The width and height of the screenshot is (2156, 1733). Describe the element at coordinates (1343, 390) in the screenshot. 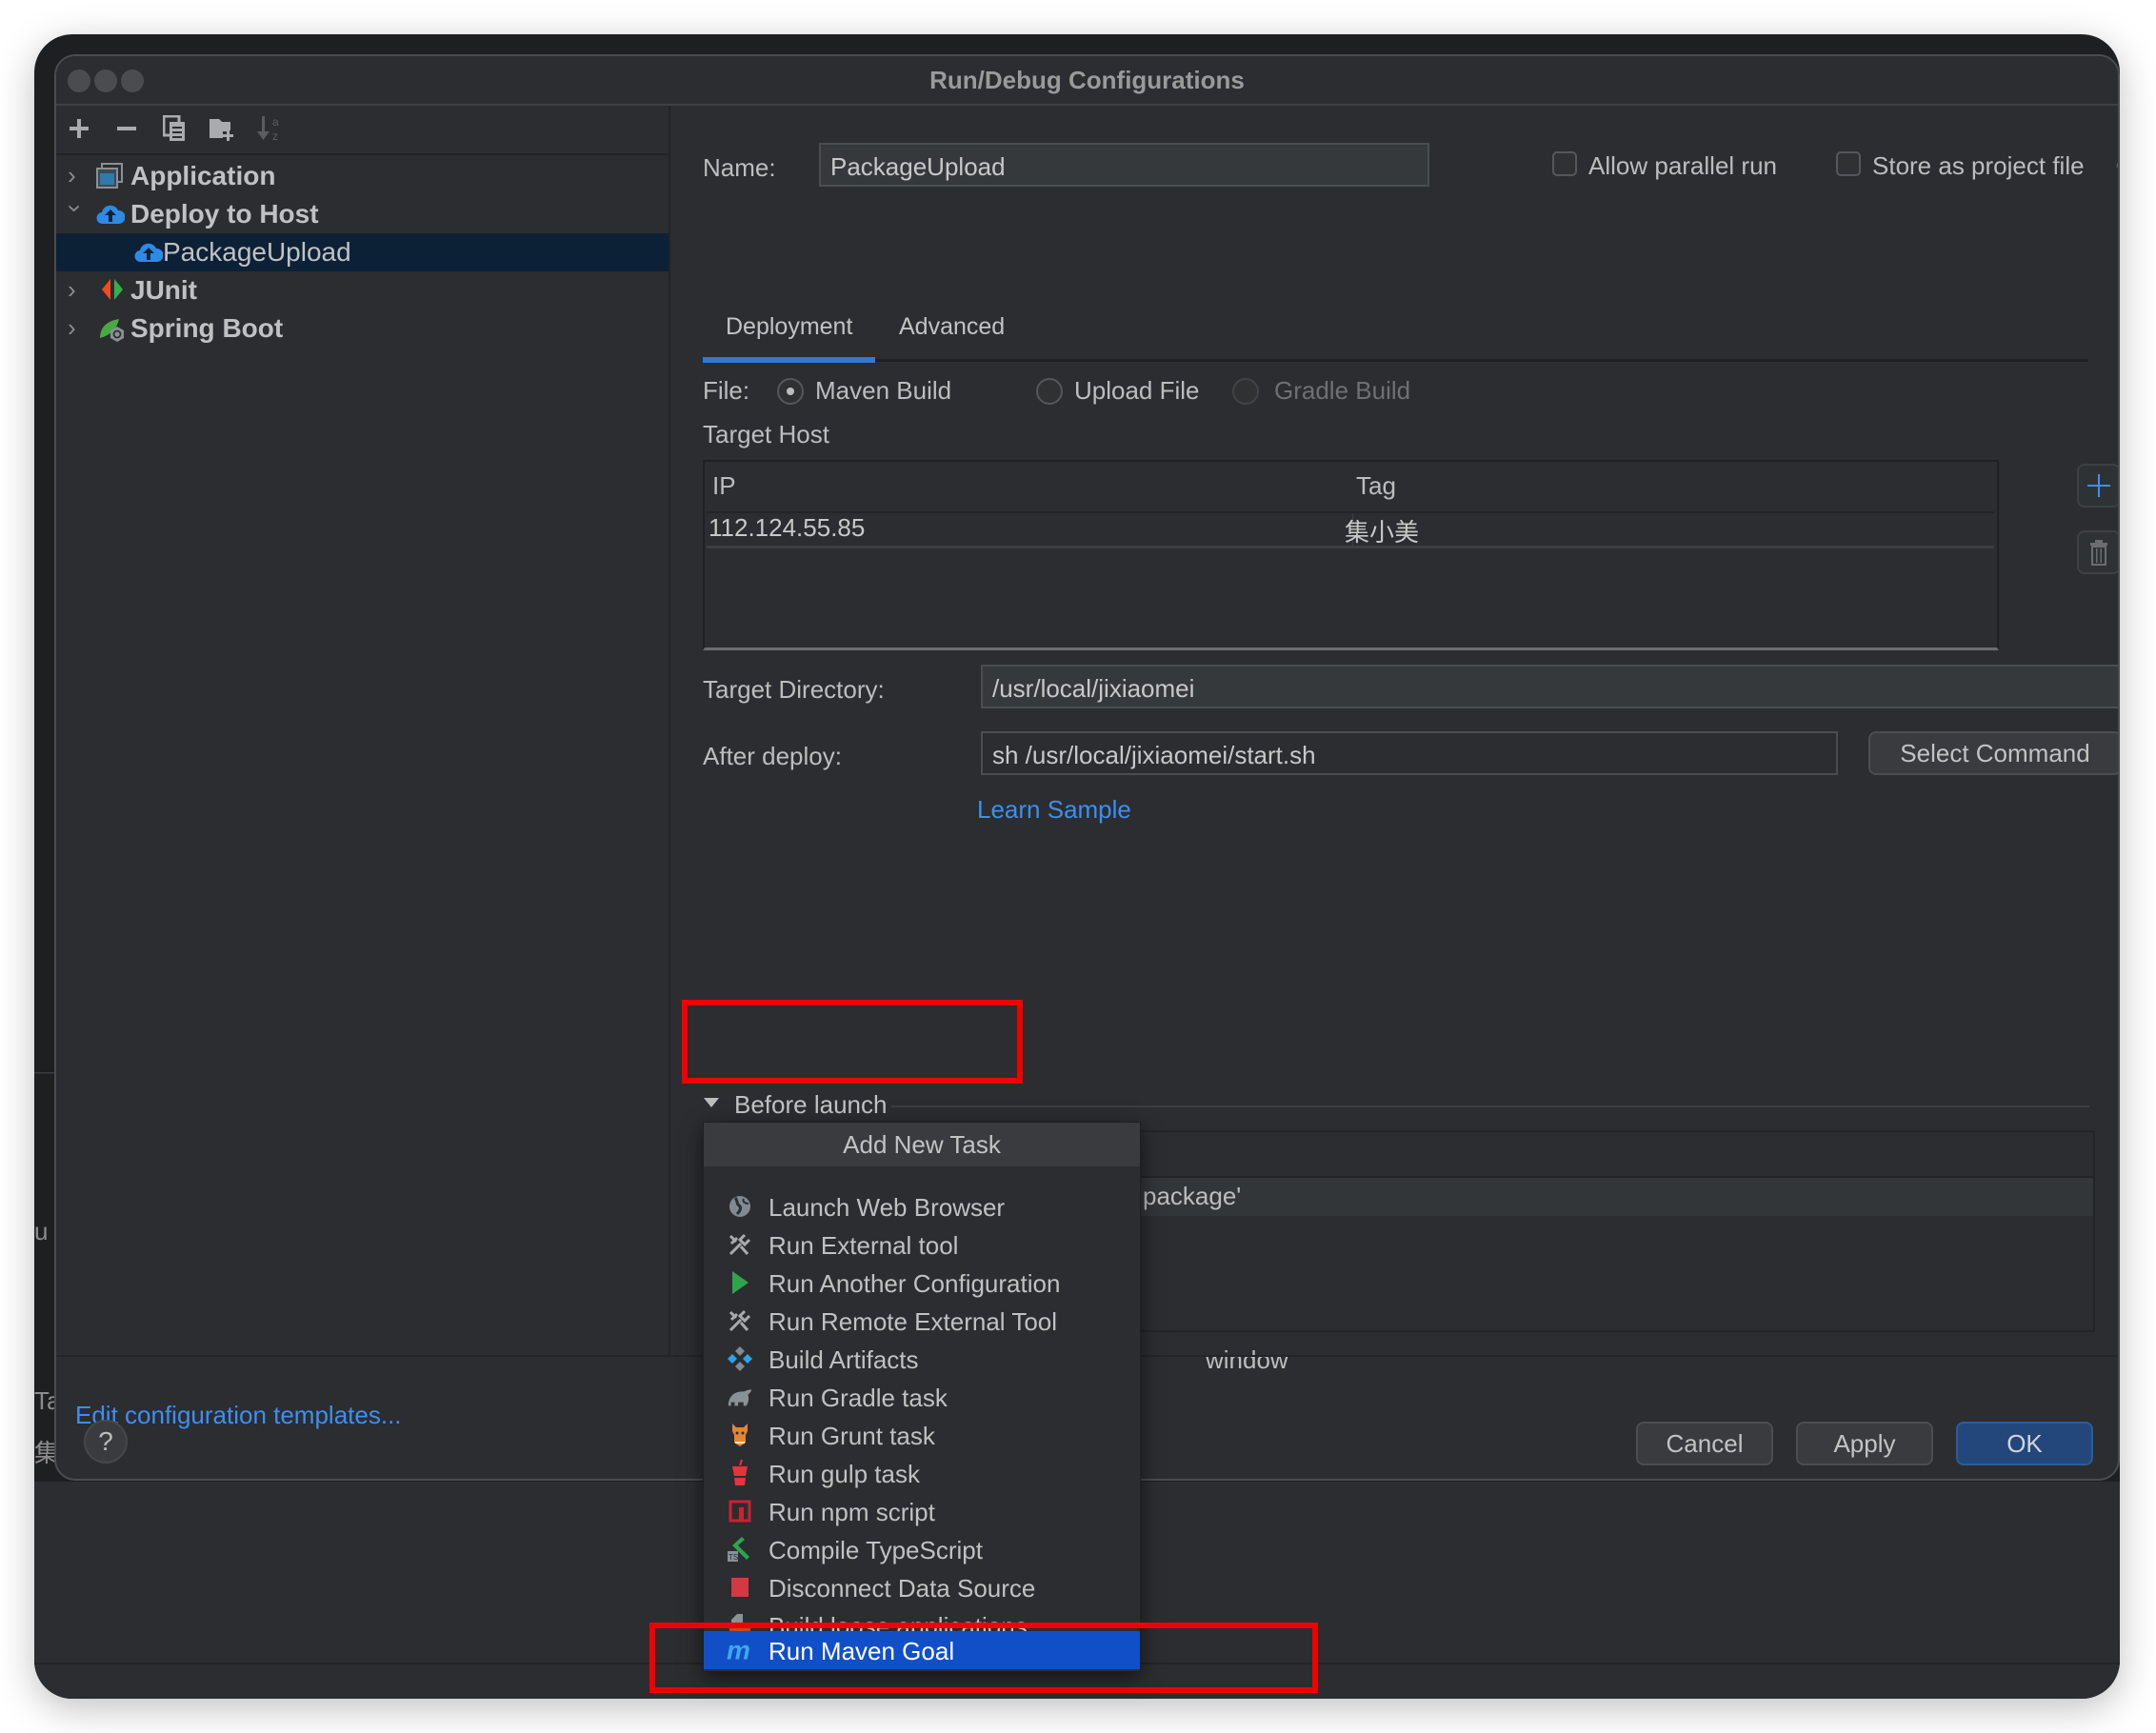

I see `gradle-build-label: Gradle Build` at that location.